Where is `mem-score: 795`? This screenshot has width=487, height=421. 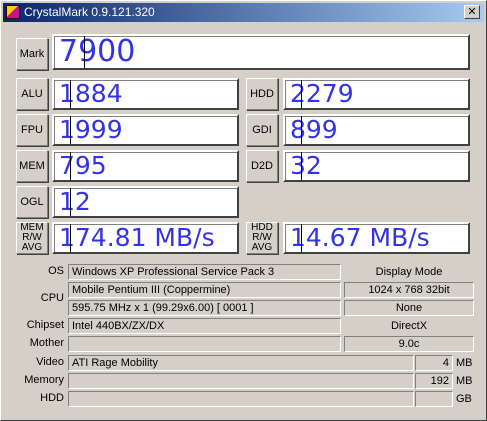 mem-score: 795 is located at coordinates (145, 166).